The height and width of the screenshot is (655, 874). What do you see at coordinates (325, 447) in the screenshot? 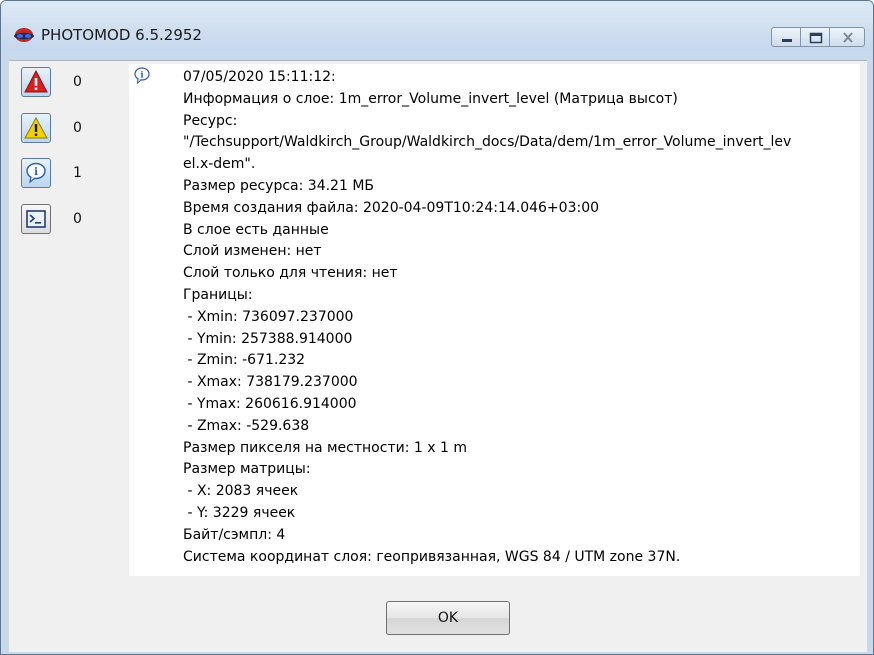
I see `log-line: Размер пикселя на местности: 1 x 1 m` at bounding box center [325, 447].